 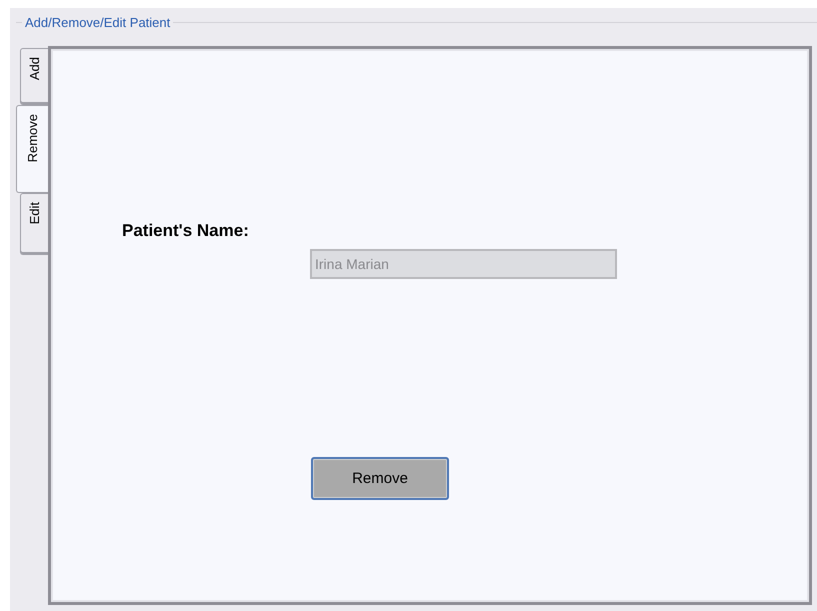 I want to click on tab: Edit, so click(x=34, y=224).